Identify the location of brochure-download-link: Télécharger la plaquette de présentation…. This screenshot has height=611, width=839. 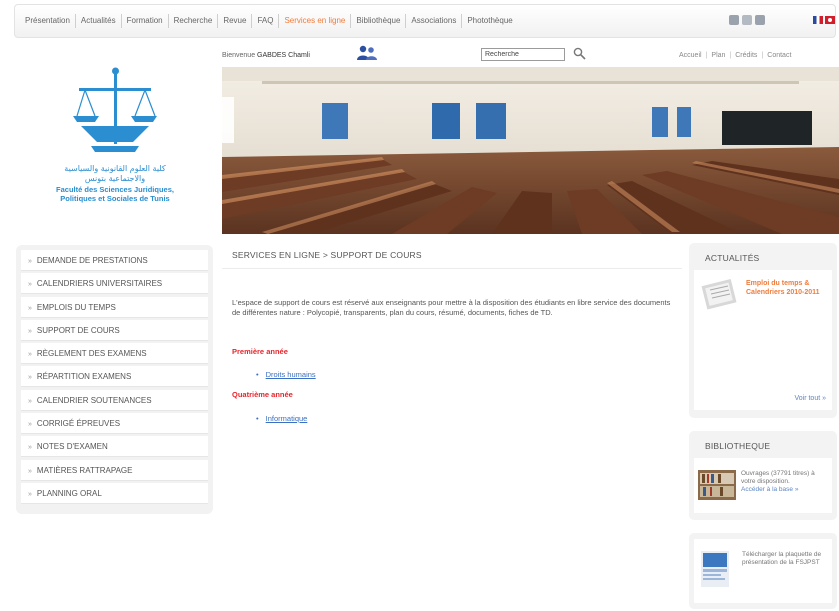
(784, 559).